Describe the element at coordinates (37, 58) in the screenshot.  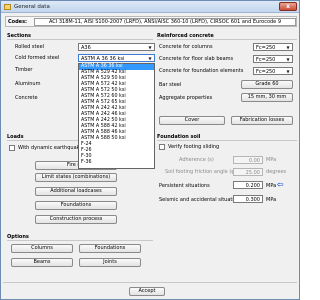
I see `cold-formed-label: Cold formed steel` at that location.